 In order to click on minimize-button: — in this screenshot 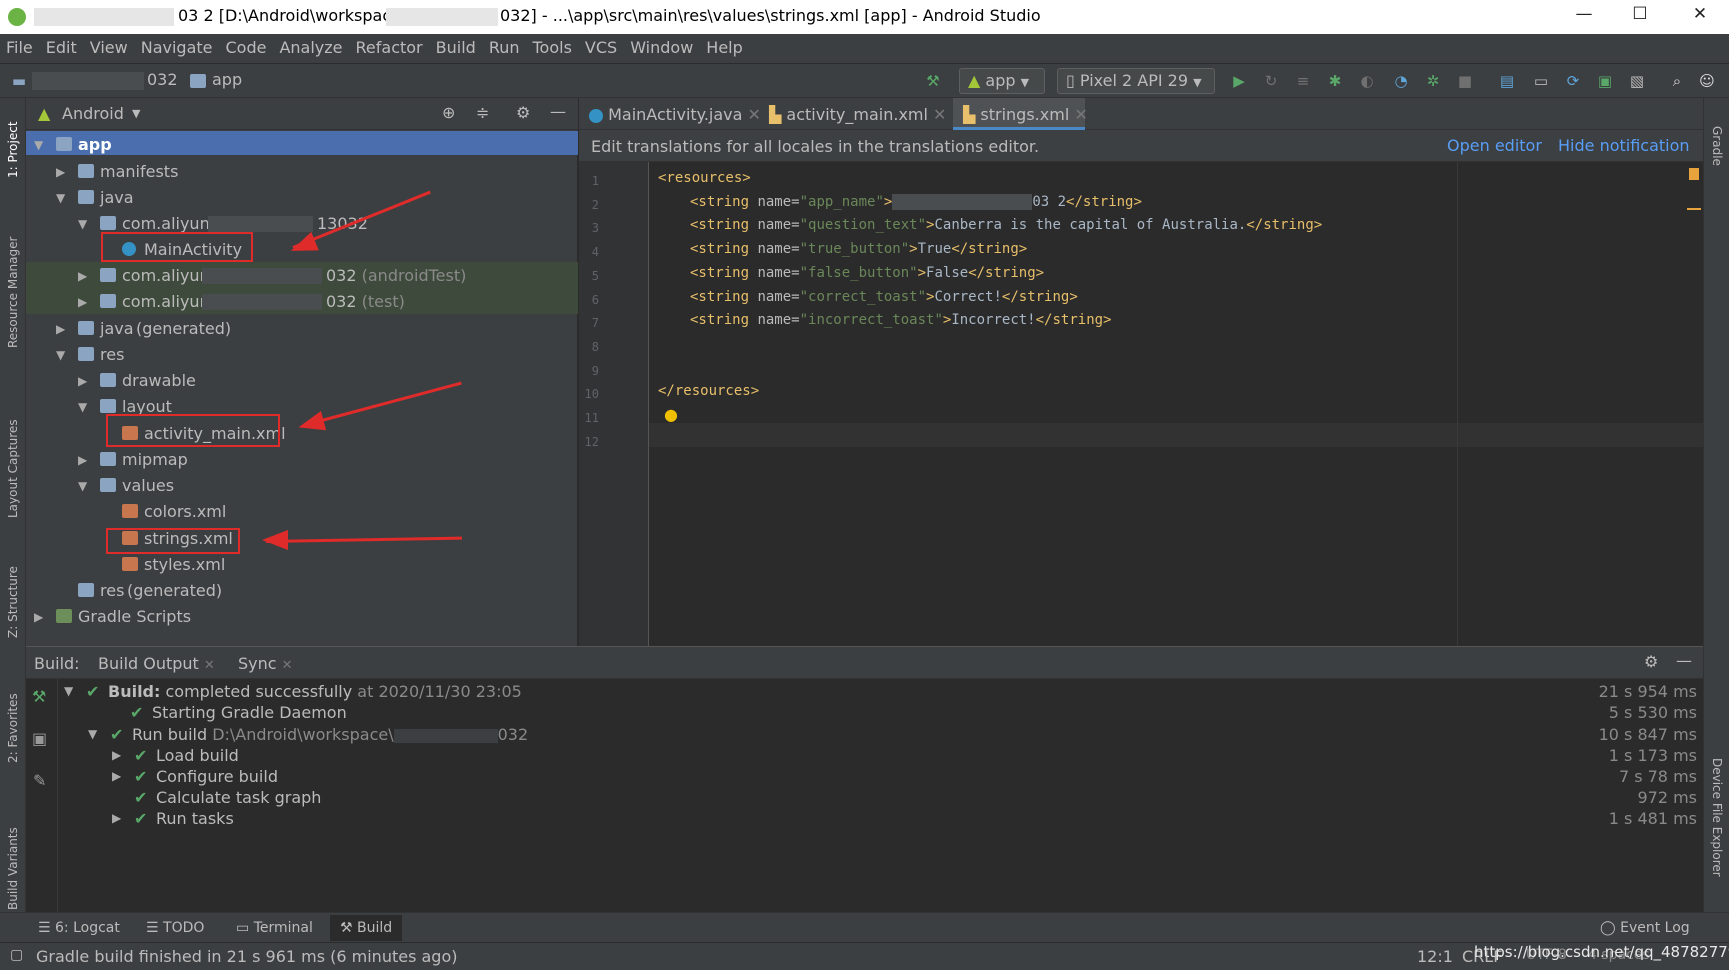, I will do `click(1584, 17)`.